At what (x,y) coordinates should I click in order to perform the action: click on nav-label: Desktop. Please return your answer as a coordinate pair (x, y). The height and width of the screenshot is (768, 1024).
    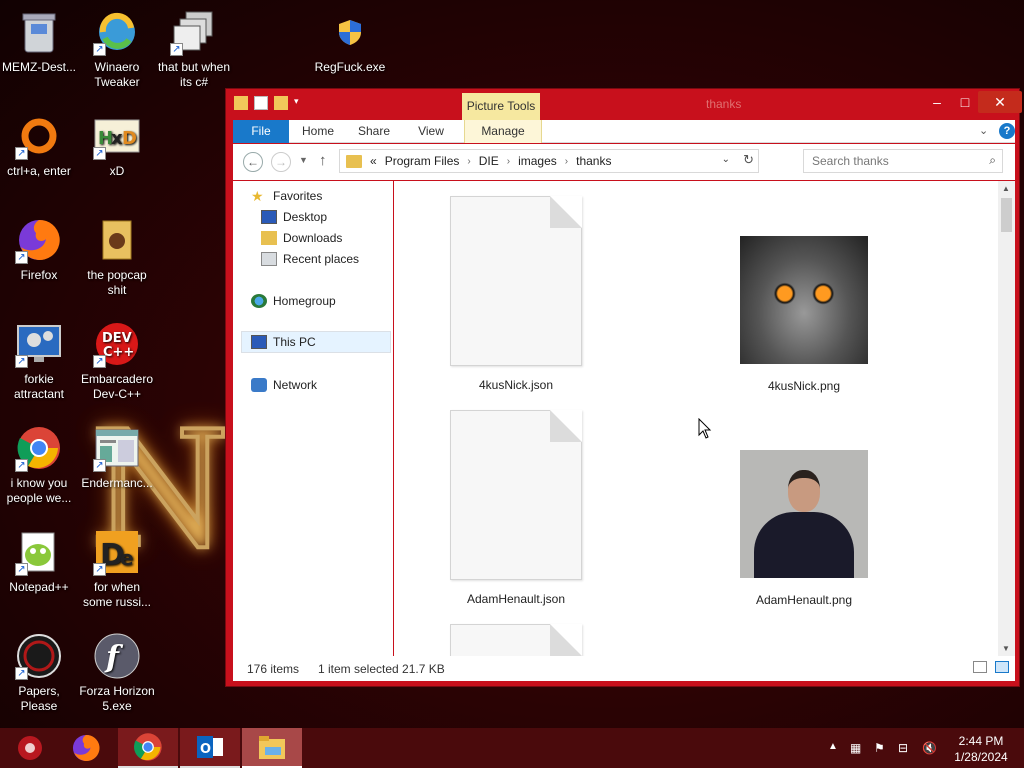
    Looking at the image, I should click on (305, 217).